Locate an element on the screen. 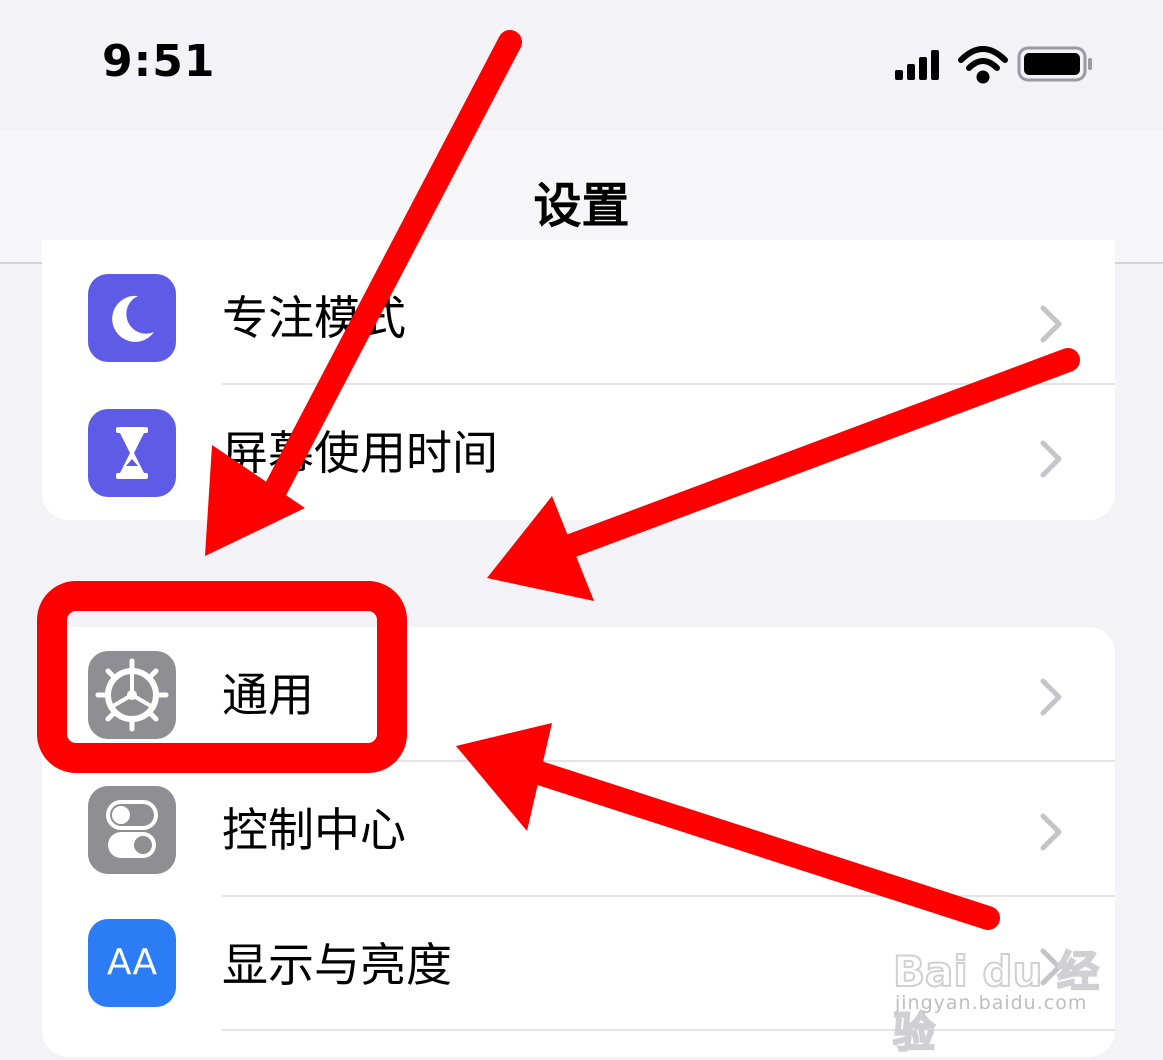  settings-row-label: 屏幕使用时间 is located at coordinates (360, 453).